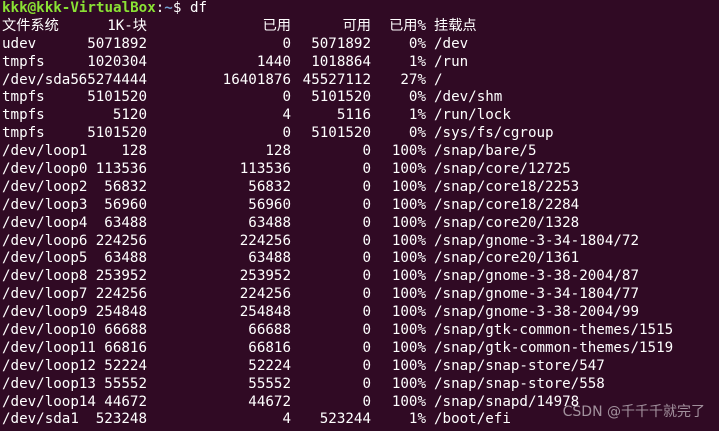 This screenshot has height=431, width=719. What do you see at coordinates (45, 240) in the screenshot?
I see `row-filesystem: /dev/loop6` at bounding box center [45, 240].